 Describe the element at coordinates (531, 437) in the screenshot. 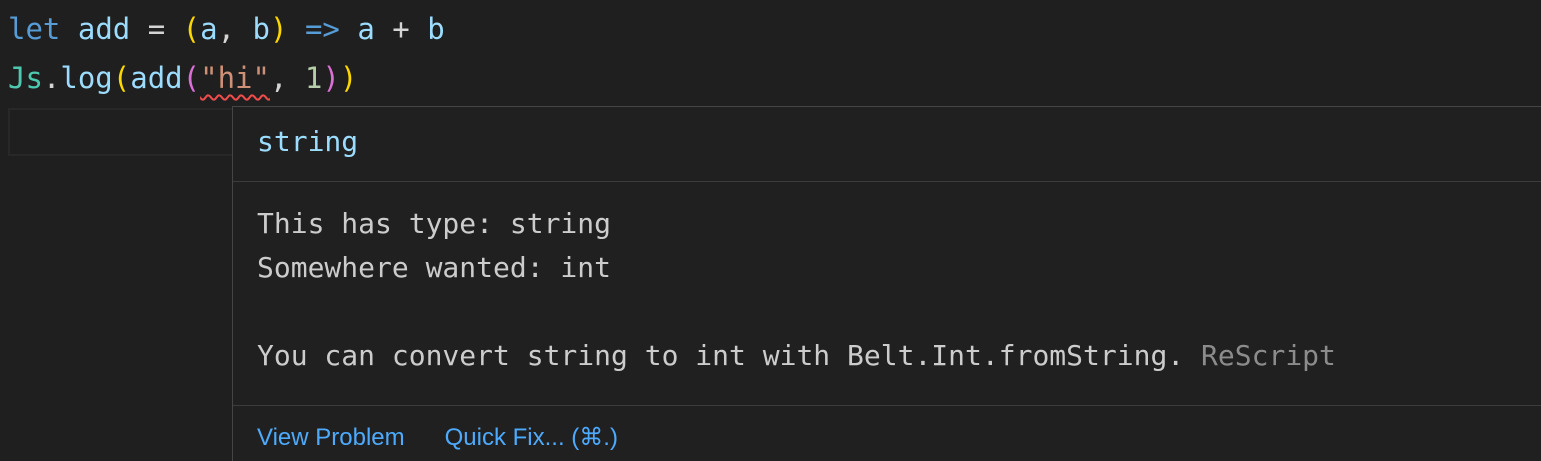

I see `quick-fix-link: Quick Fix... (⌘.)` at that location.